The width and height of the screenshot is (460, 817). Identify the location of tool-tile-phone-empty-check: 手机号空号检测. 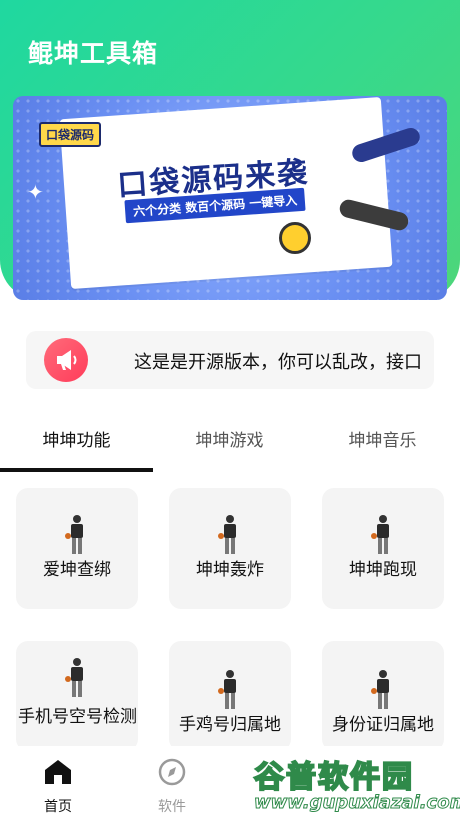
(77, 696).